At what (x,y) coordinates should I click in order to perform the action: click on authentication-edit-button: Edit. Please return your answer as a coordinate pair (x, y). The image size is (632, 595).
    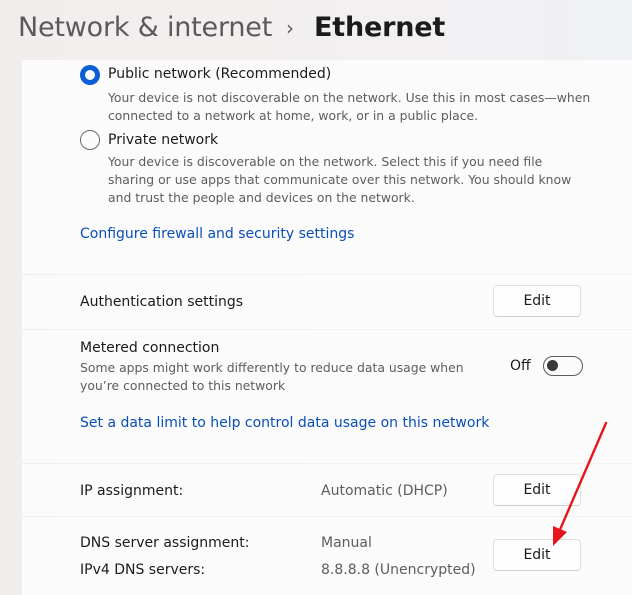
    Looking at the image, I should click on (537, 301).